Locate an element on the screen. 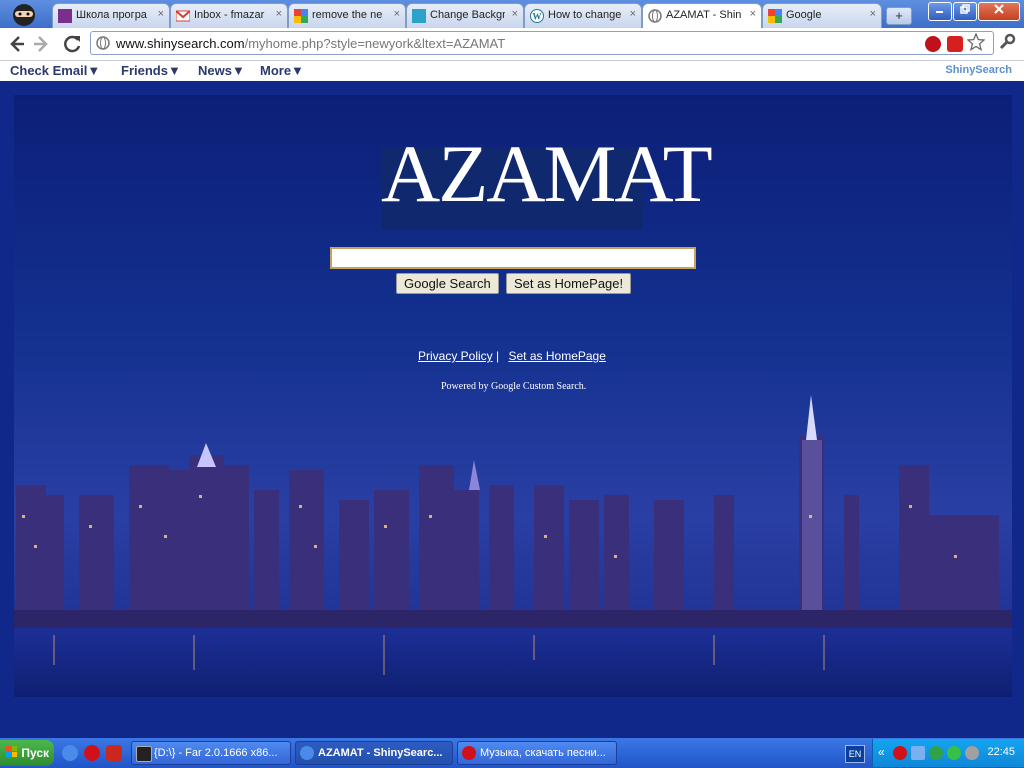 This screenshot has height=768, width=1024. bookmark-star-icon is located at coordinates (976, 42).